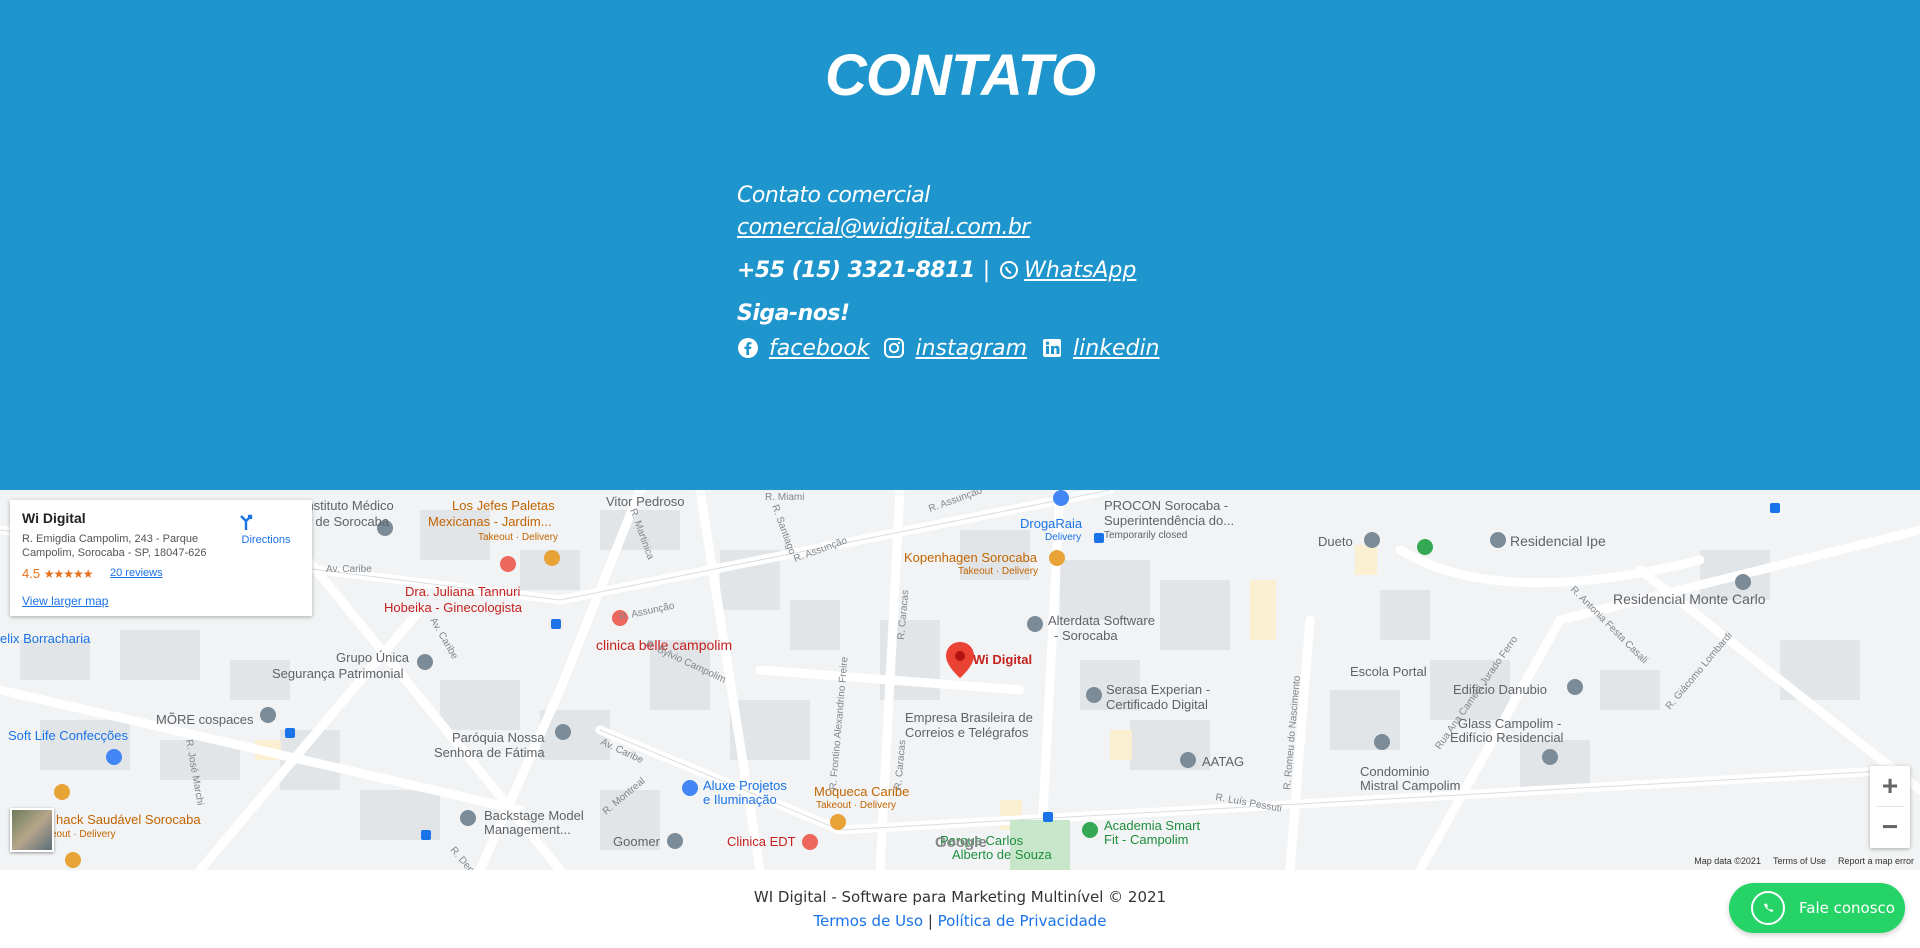 This screenshot has height=948, width=1920. What do you see at coordinates (338, 673) in the screenshot?
I see `svg-text: Segurança Patrimonial` at bounding box center [338, 673].